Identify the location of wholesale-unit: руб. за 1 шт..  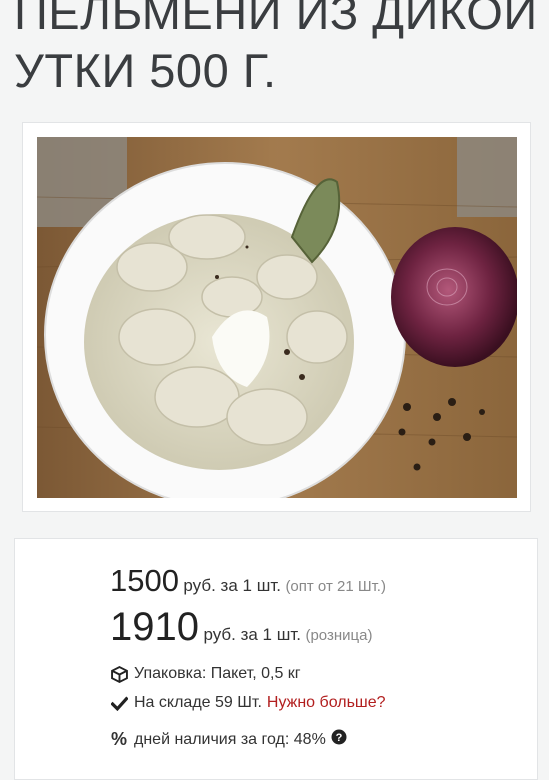
(232, 585).